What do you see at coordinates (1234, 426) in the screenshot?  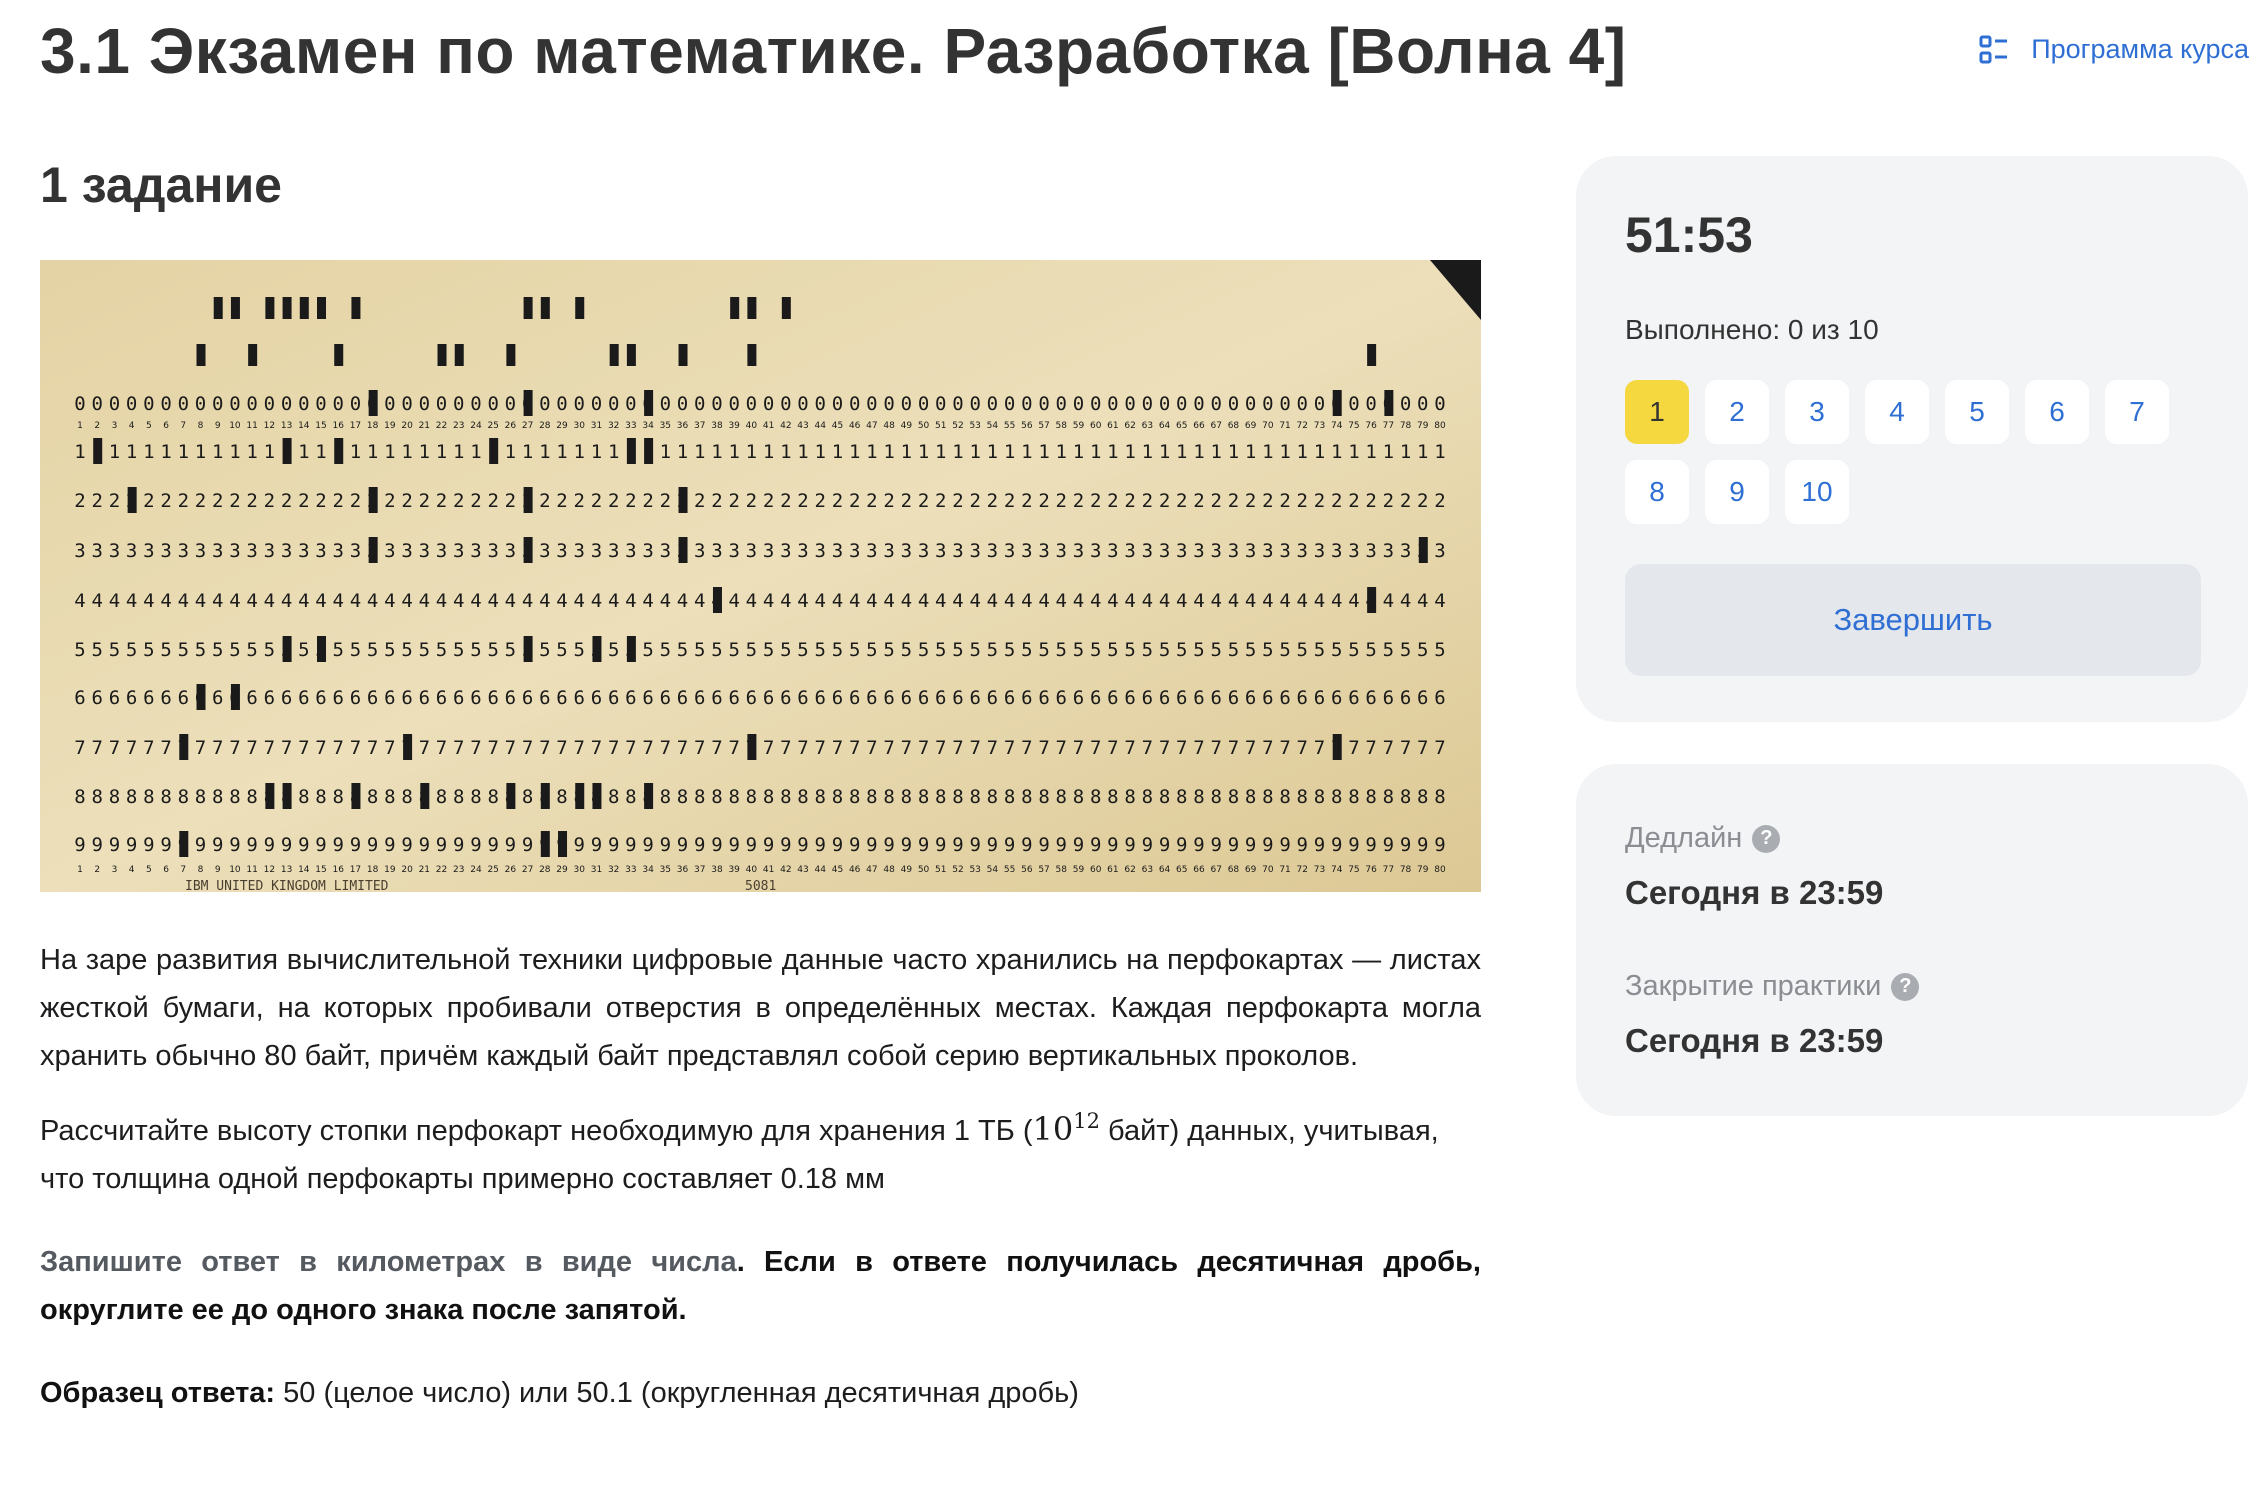 I see `card-column-number: 68` at bounding box center [1234, 426].